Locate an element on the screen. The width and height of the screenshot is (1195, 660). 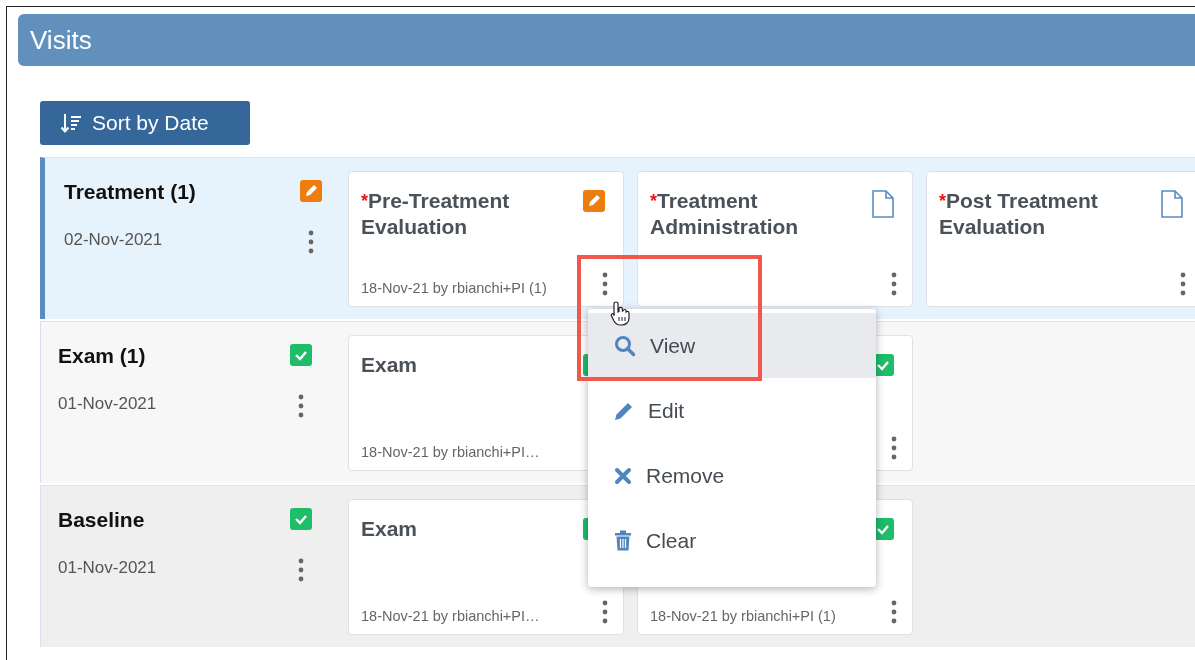
page-title: Visits is located at coordinates (61, 40).